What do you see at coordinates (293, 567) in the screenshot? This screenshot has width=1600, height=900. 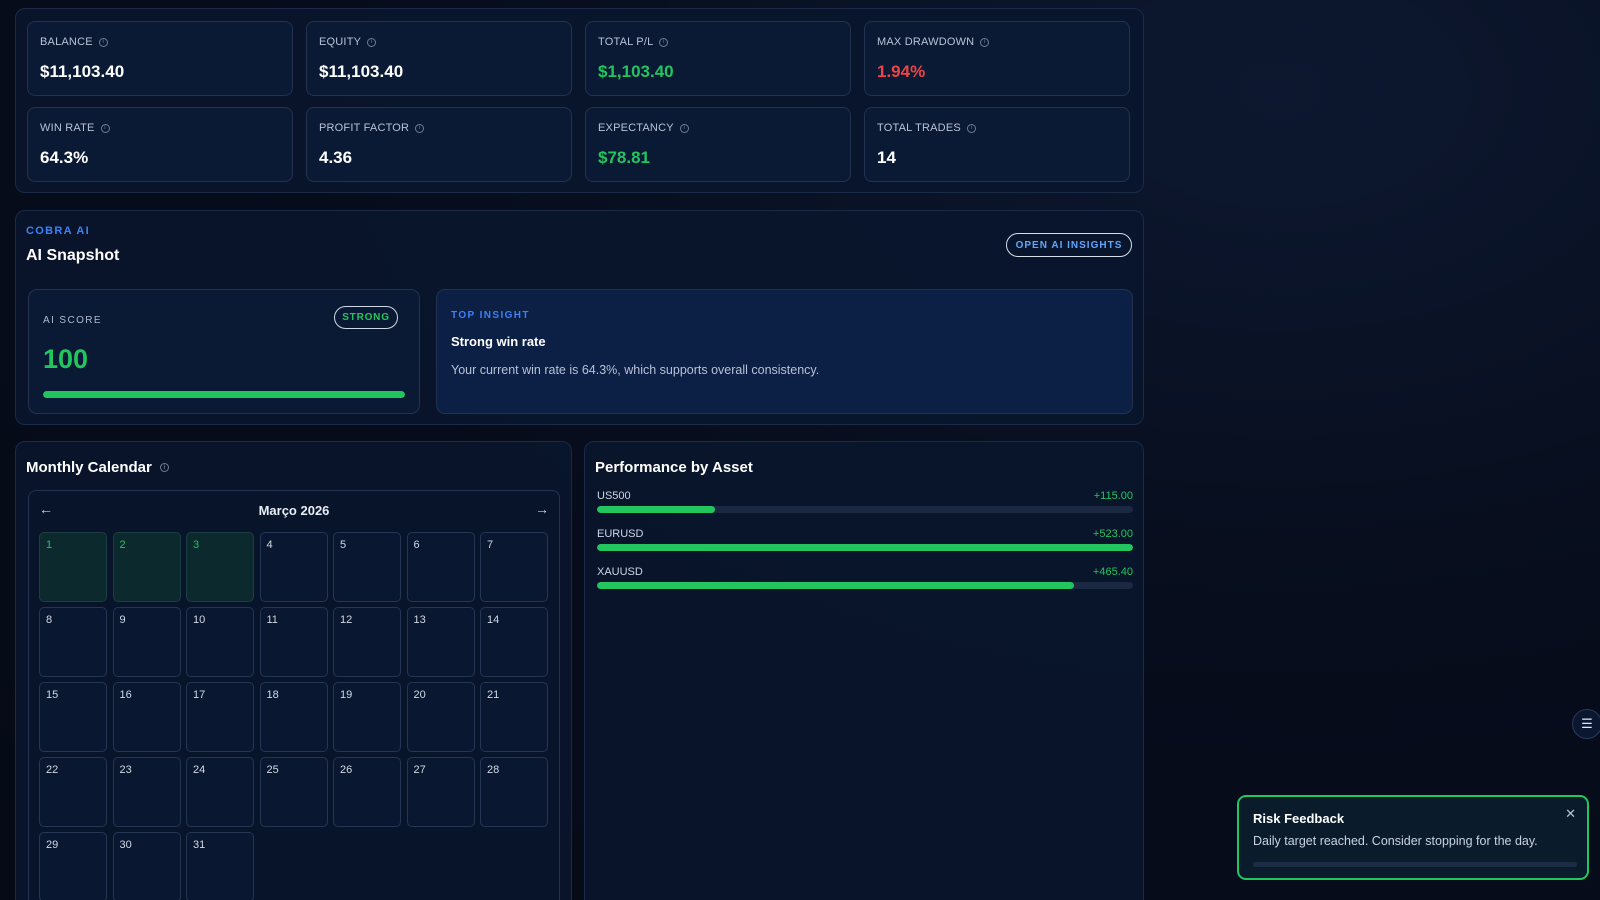 I see `calendar-day-cell: 4` at bounding box center [293, 567].